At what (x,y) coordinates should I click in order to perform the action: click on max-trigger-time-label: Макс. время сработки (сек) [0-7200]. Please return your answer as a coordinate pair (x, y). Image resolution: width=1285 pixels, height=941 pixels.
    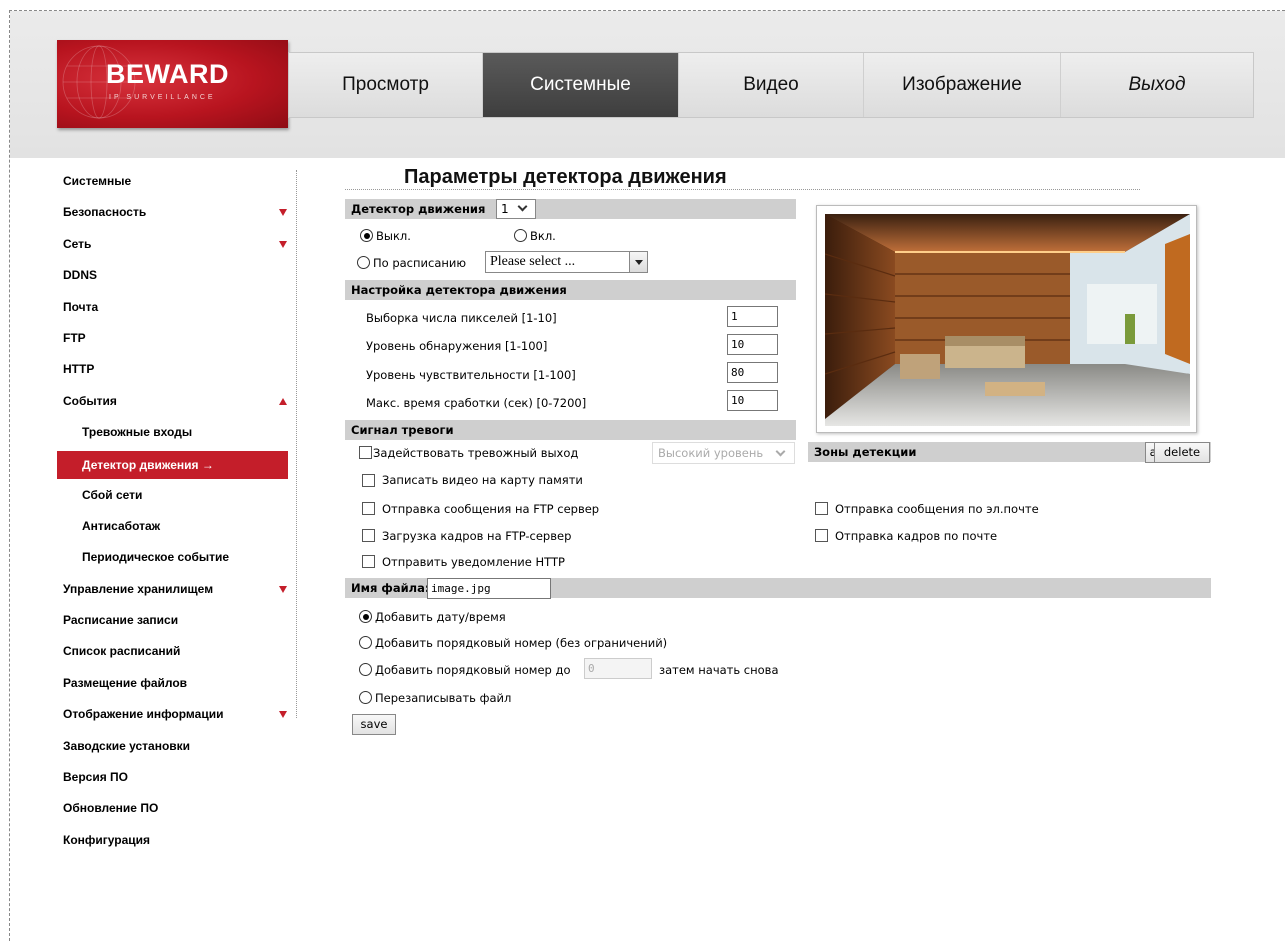
    Looking at the image, I should click on (476, 403).